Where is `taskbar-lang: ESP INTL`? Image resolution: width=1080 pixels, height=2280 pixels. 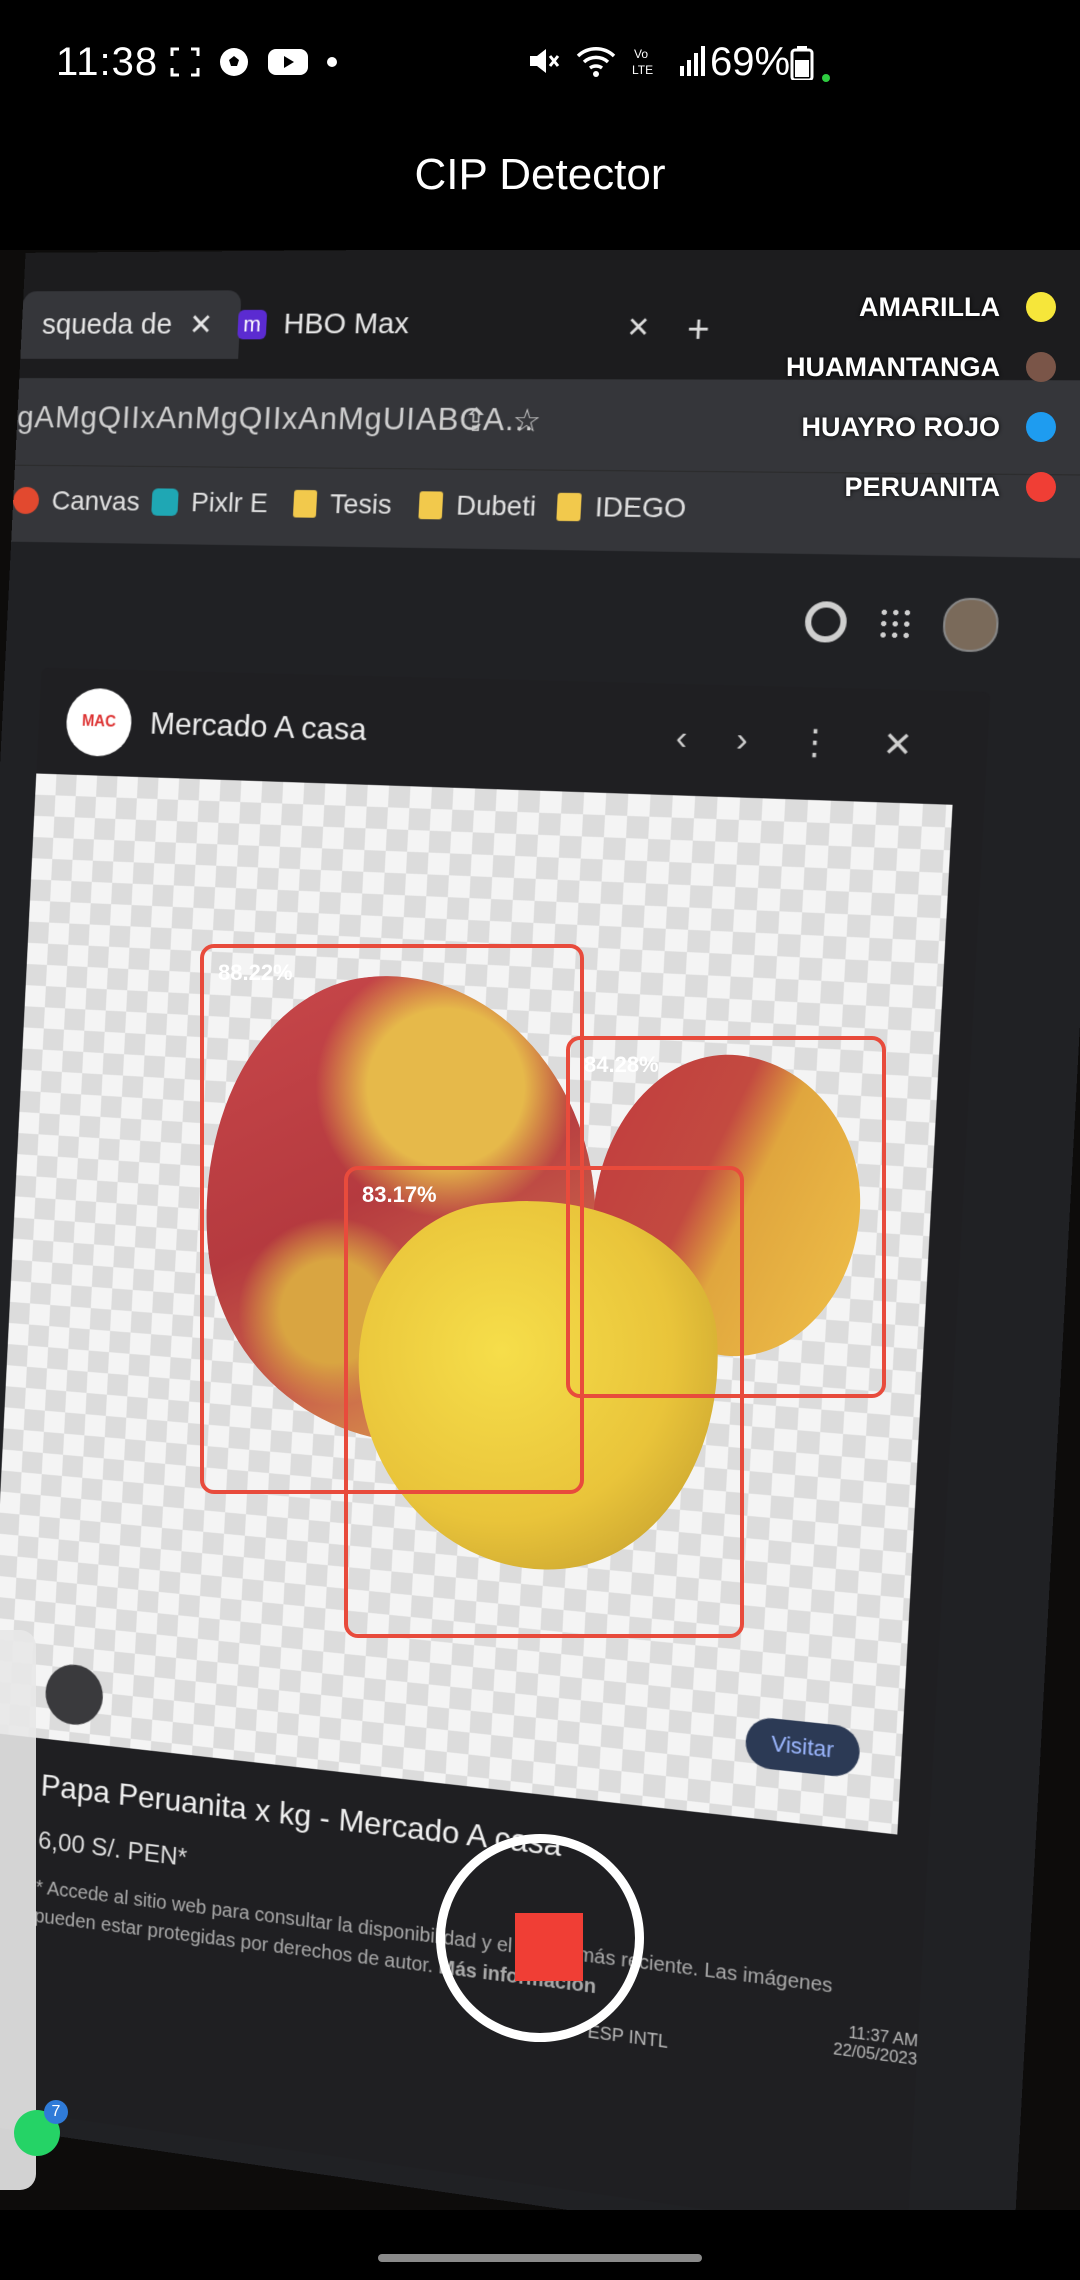
taskbar-lang: ESP INTL is located at coordinates (627, 2037).